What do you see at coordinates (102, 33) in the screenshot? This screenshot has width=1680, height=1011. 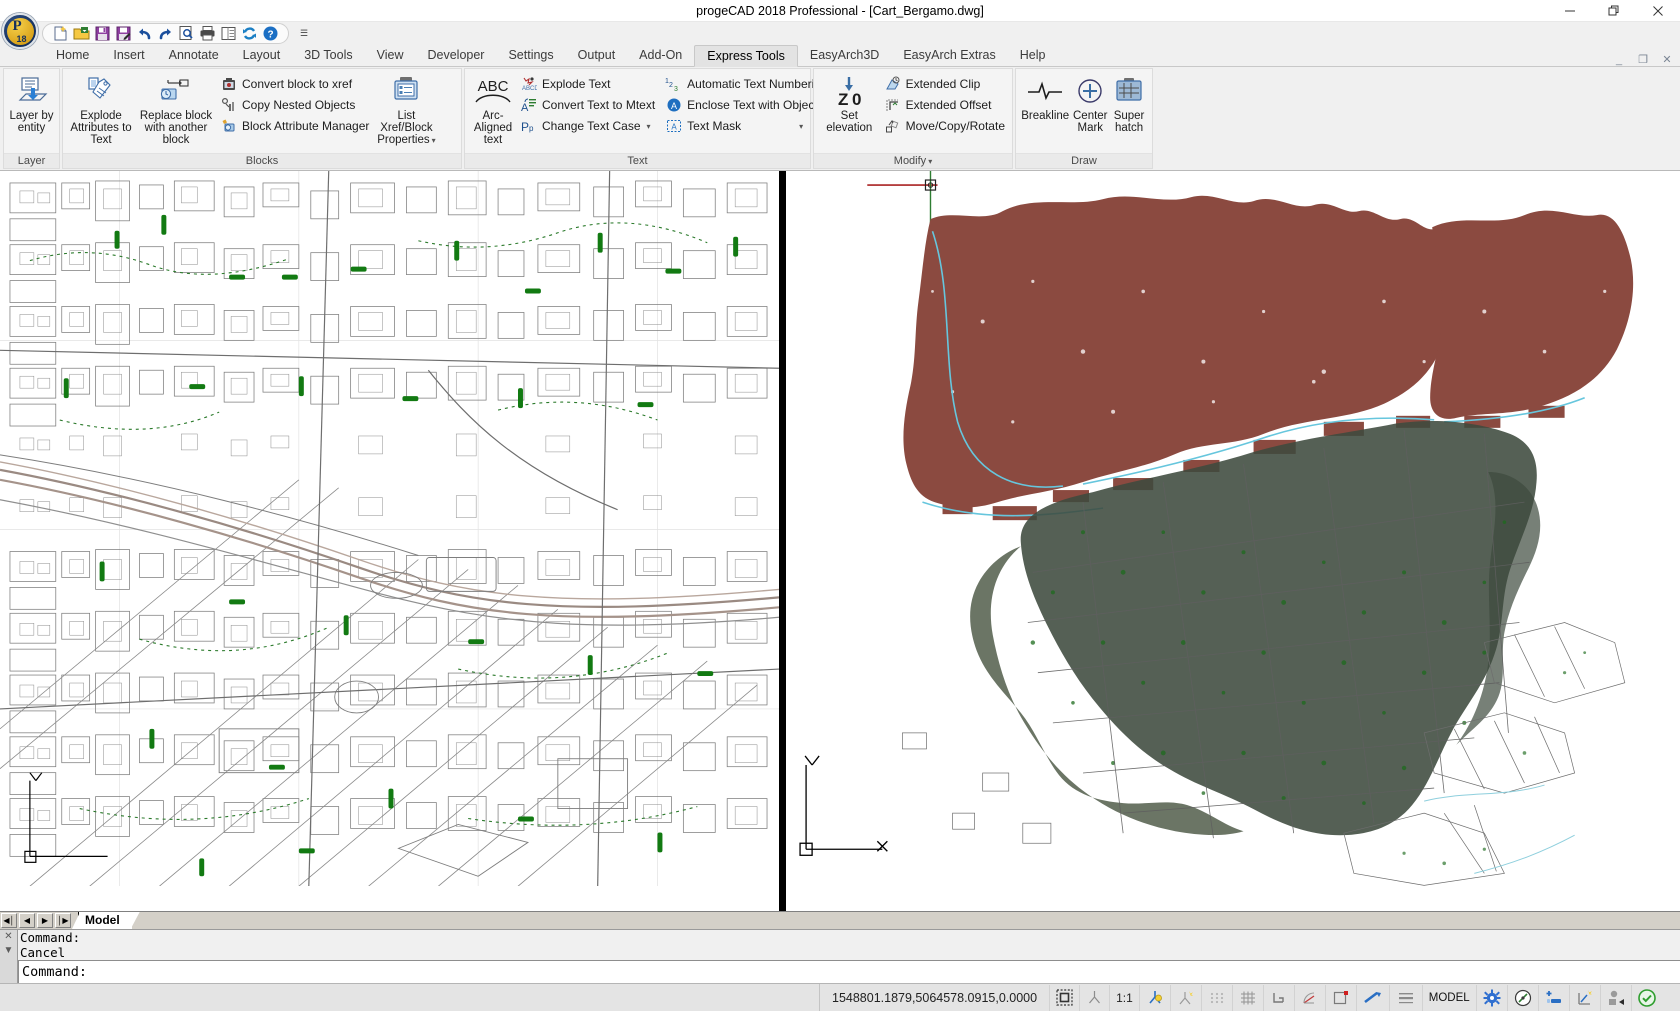 I see `save-icon` at bounding box center [102, 33].